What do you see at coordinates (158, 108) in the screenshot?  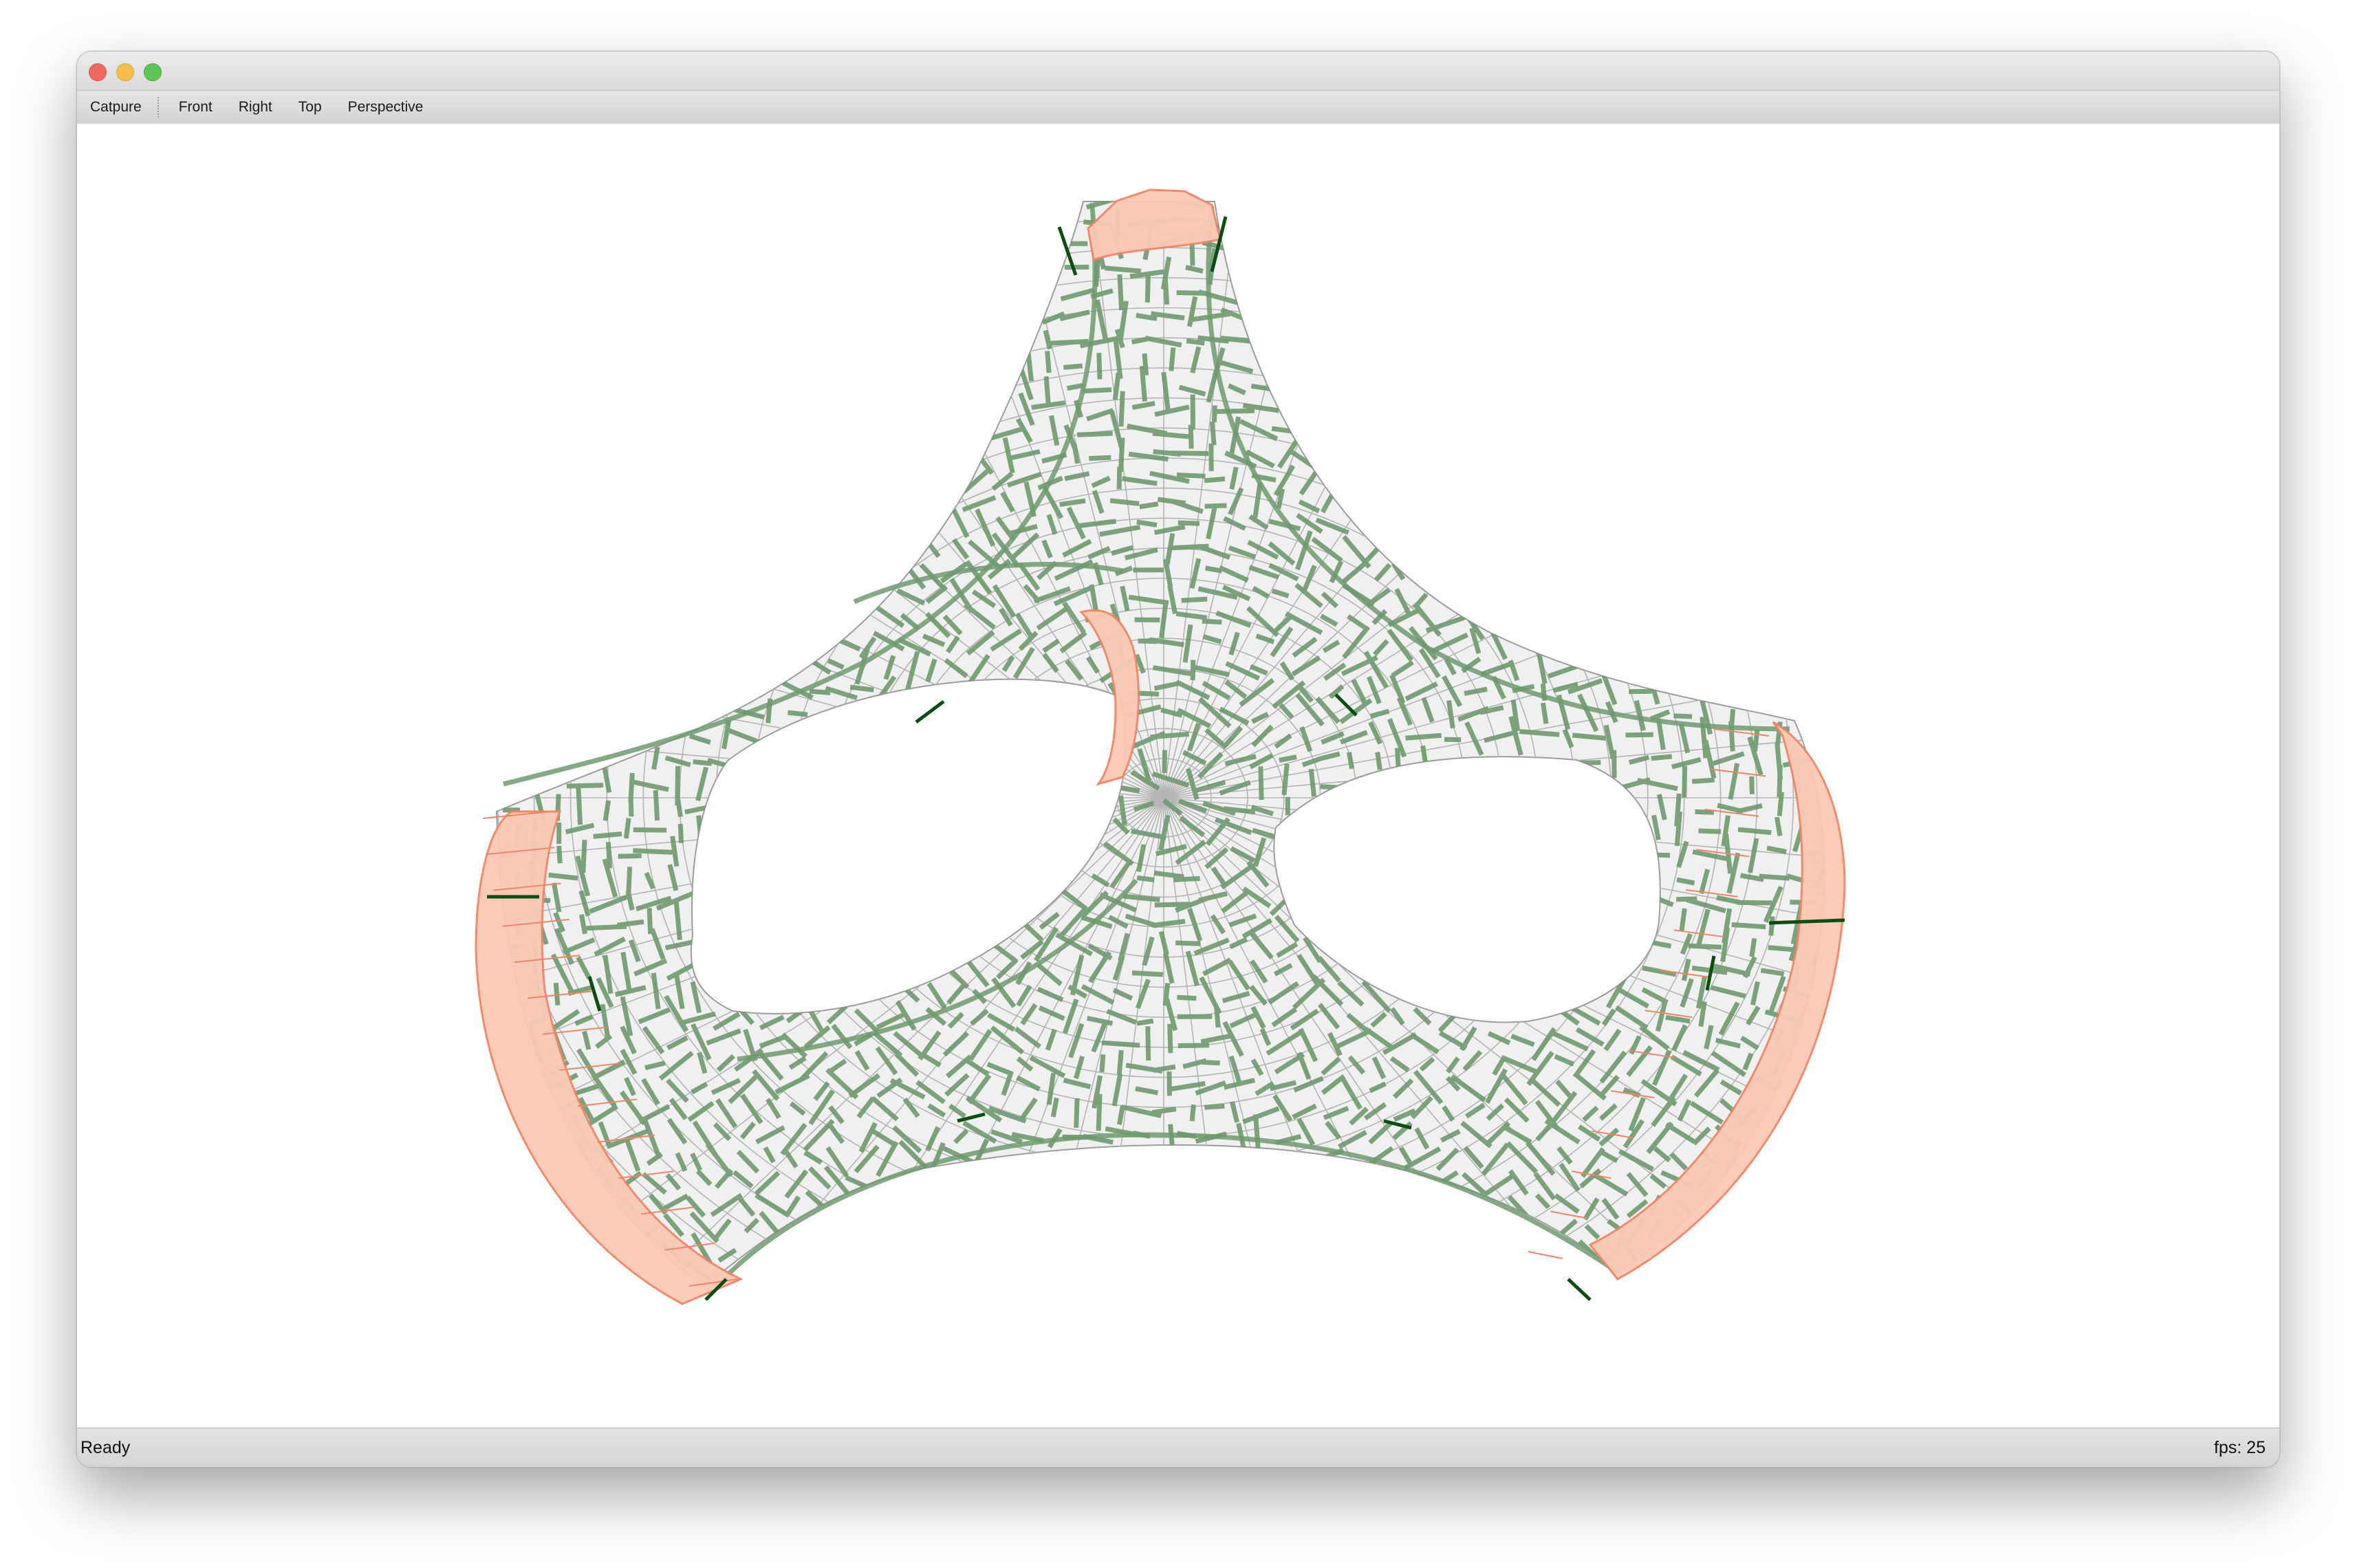 I see `toolbar-separator` at bounding box center [158, 108].